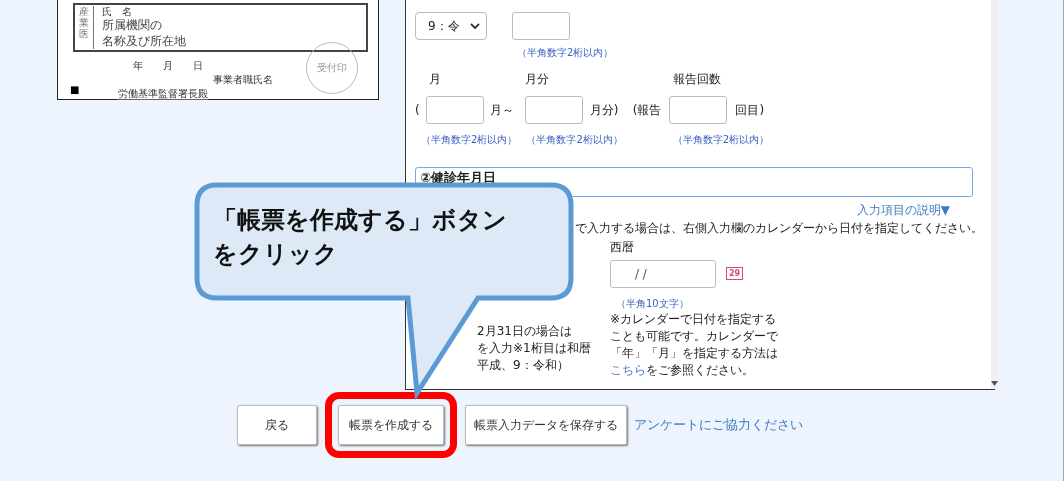  I want to click on field-label: 月, so click(434, 79).